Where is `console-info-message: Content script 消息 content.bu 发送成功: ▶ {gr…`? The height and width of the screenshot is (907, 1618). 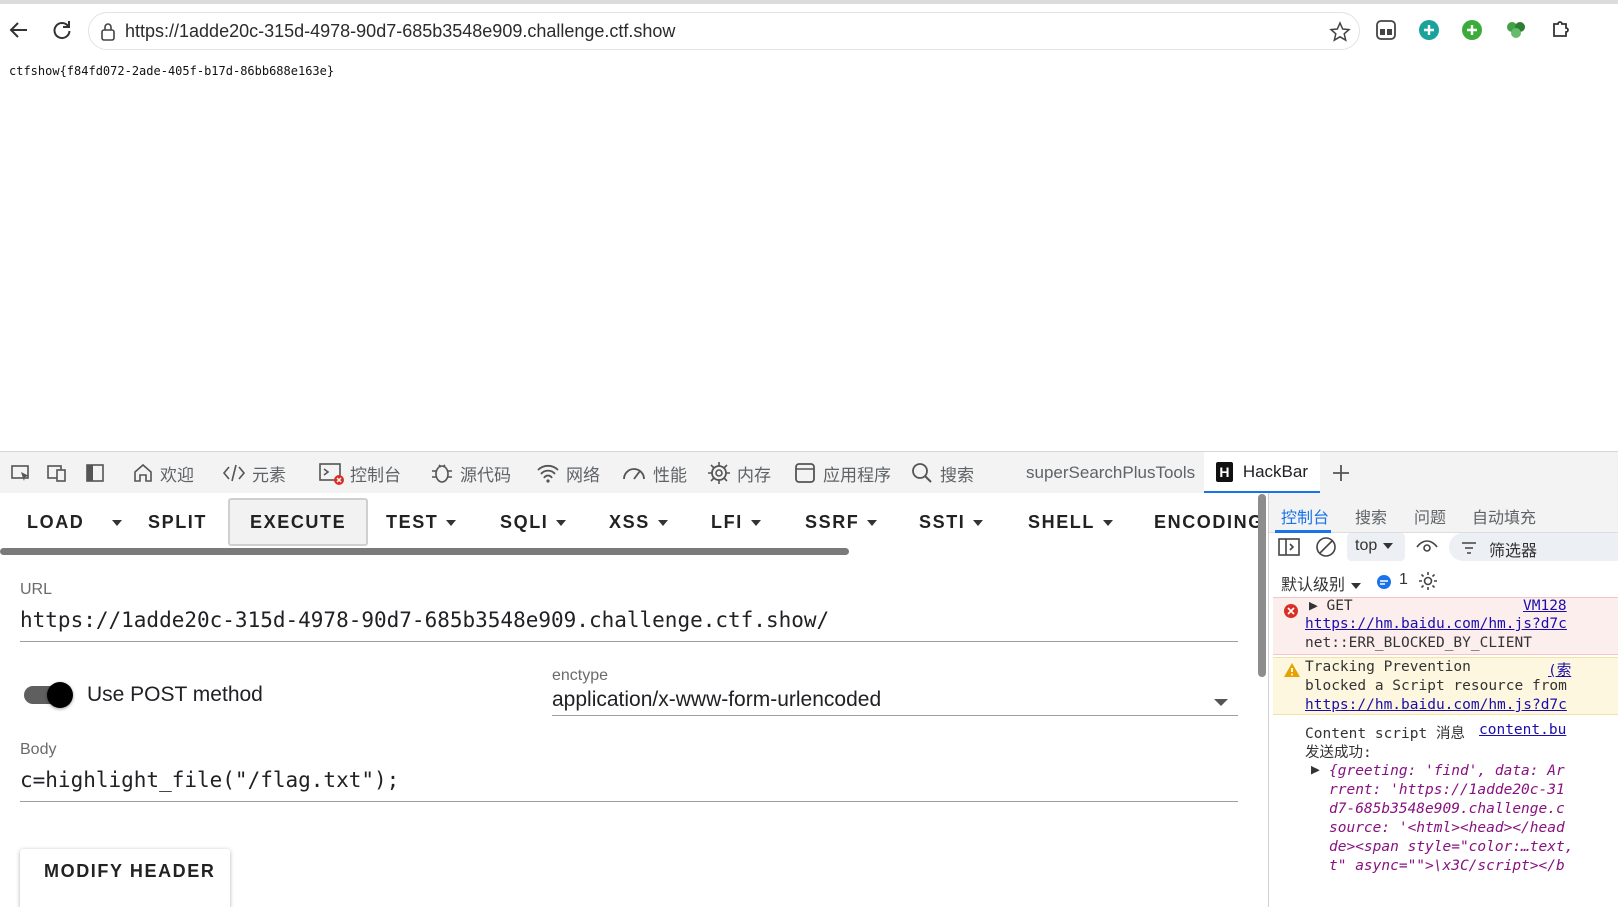 console-info-message: Content script 消息 content.bu 发送成功: ▶ {gr… is located at coordinates (1445, 813).